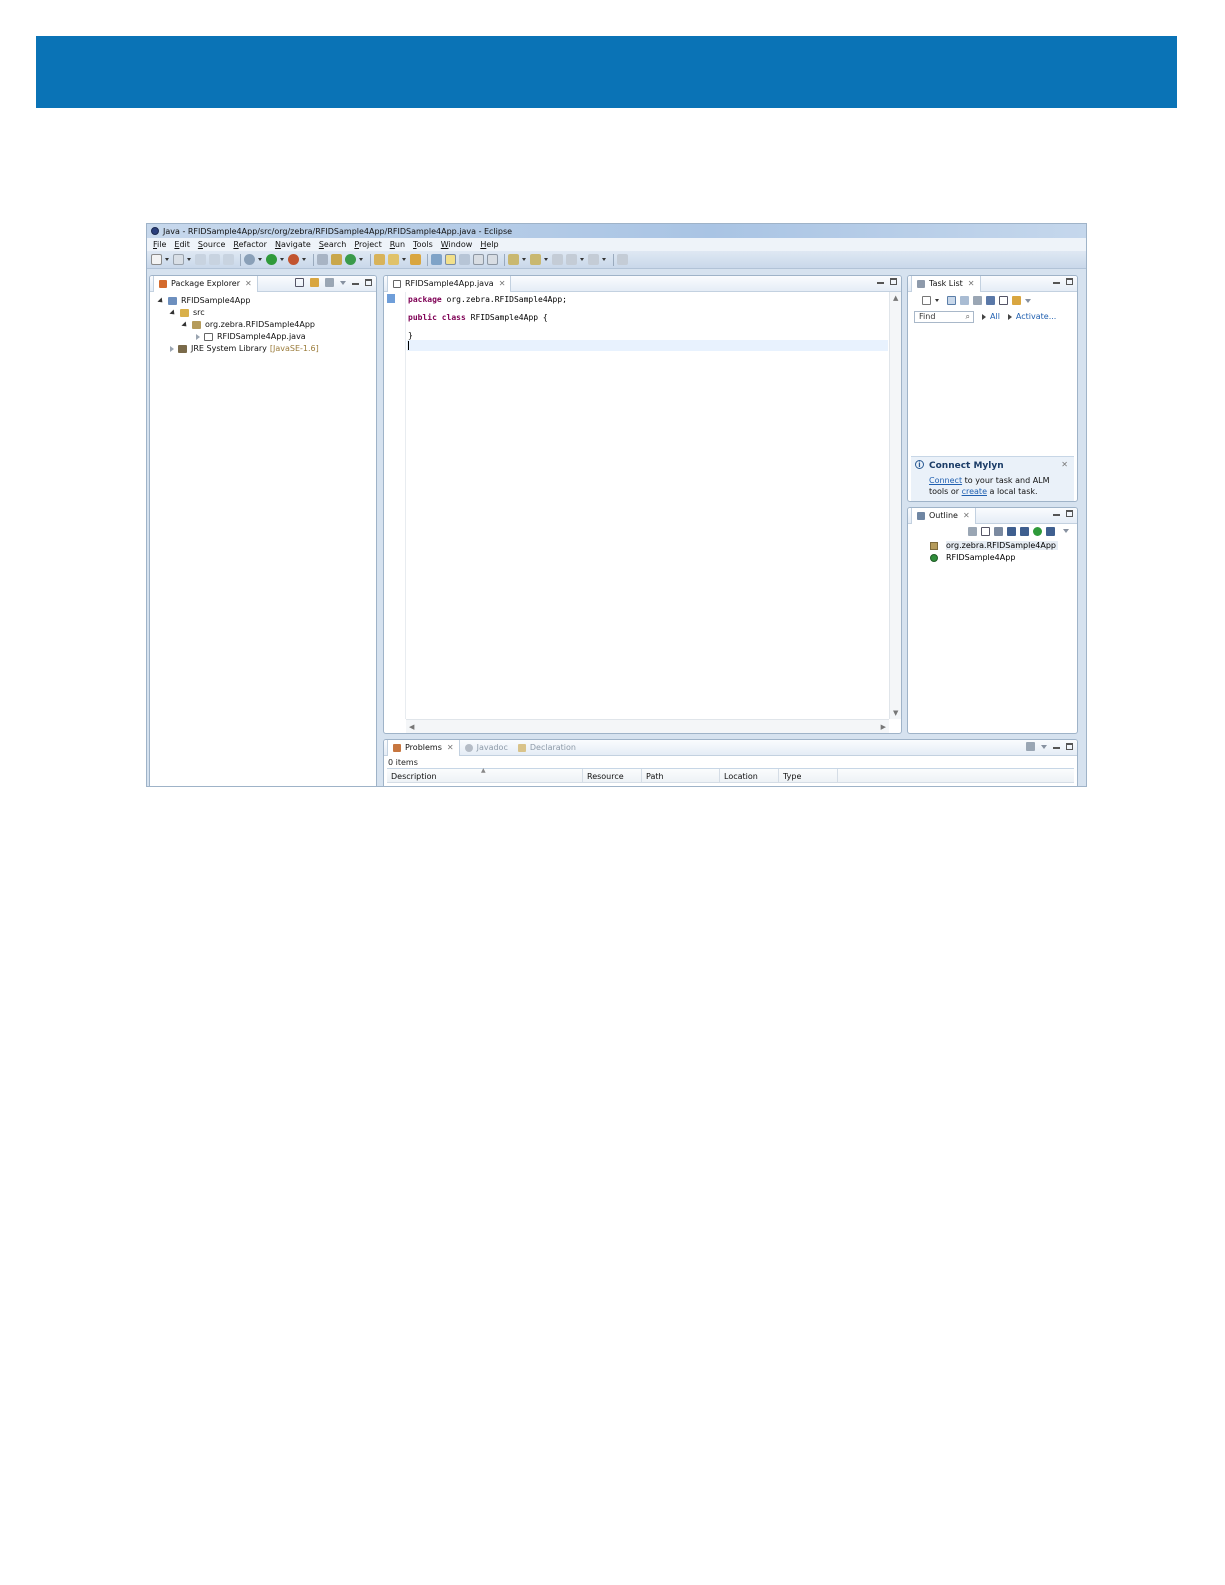 The image size is (1225, 1585). I want to click on next-annotation-dropdown-icon, so click(524, 259).